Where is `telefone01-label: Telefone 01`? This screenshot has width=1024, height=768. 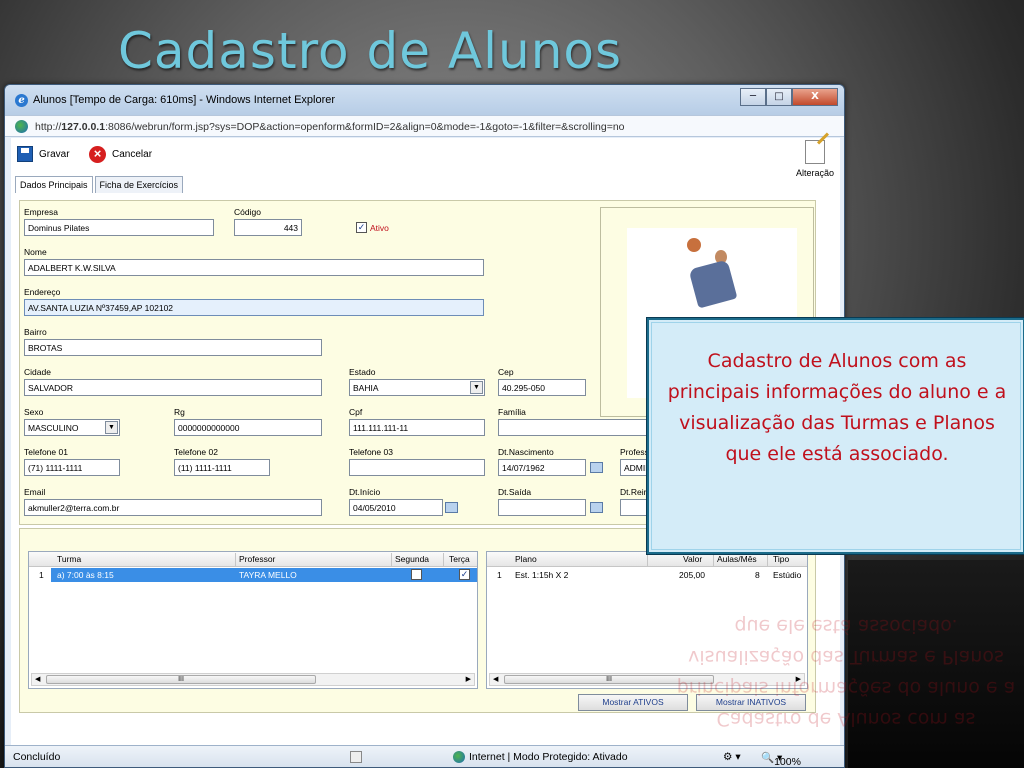 telefone01-label: Telefone 01 is located at coordinates (46, 452).